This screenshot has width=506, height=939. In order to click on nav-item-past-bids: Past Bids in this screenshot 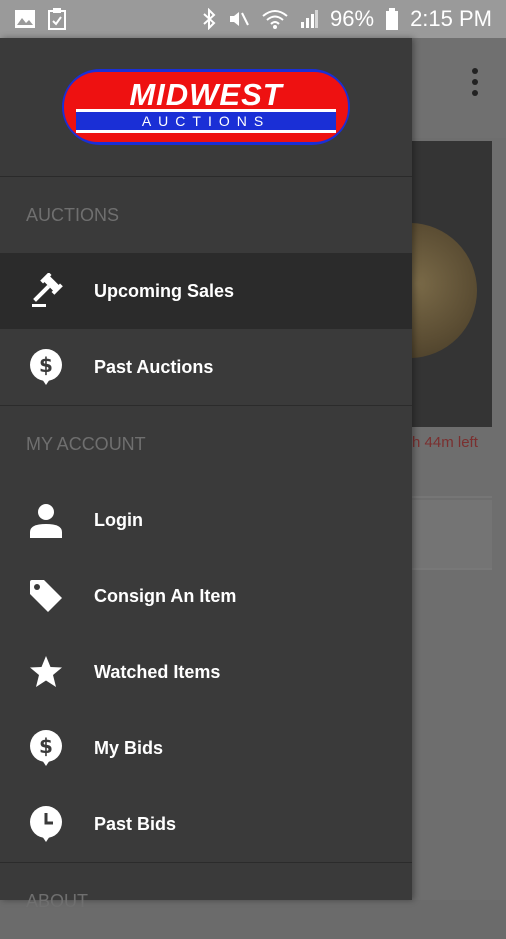, I will do `click(206, 824)`.